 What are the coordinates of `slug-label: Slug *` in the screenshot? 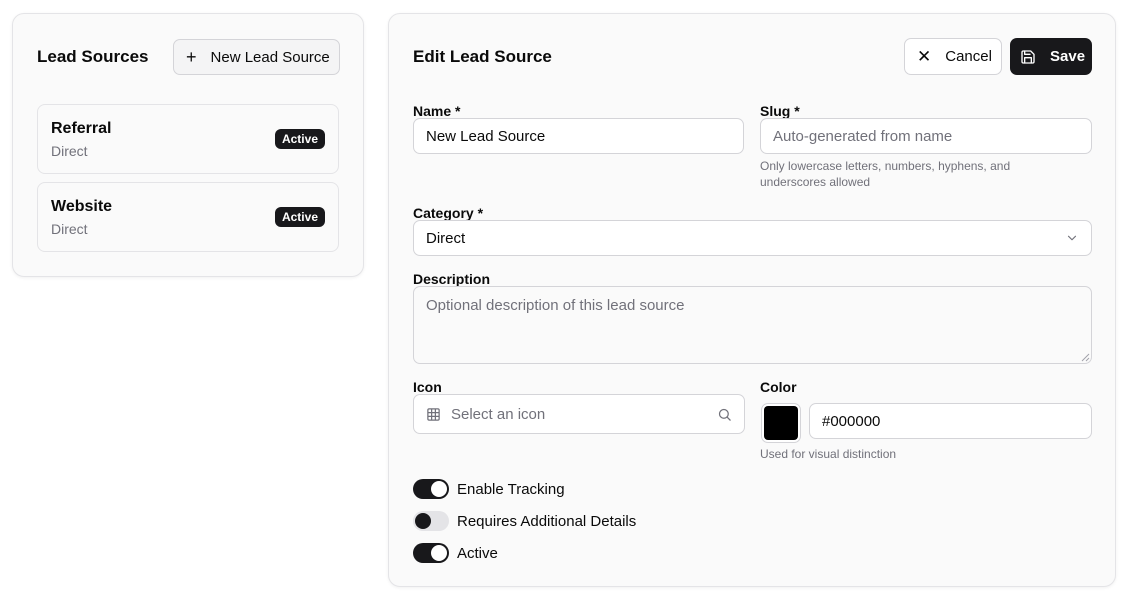 It's located at (780, 111).